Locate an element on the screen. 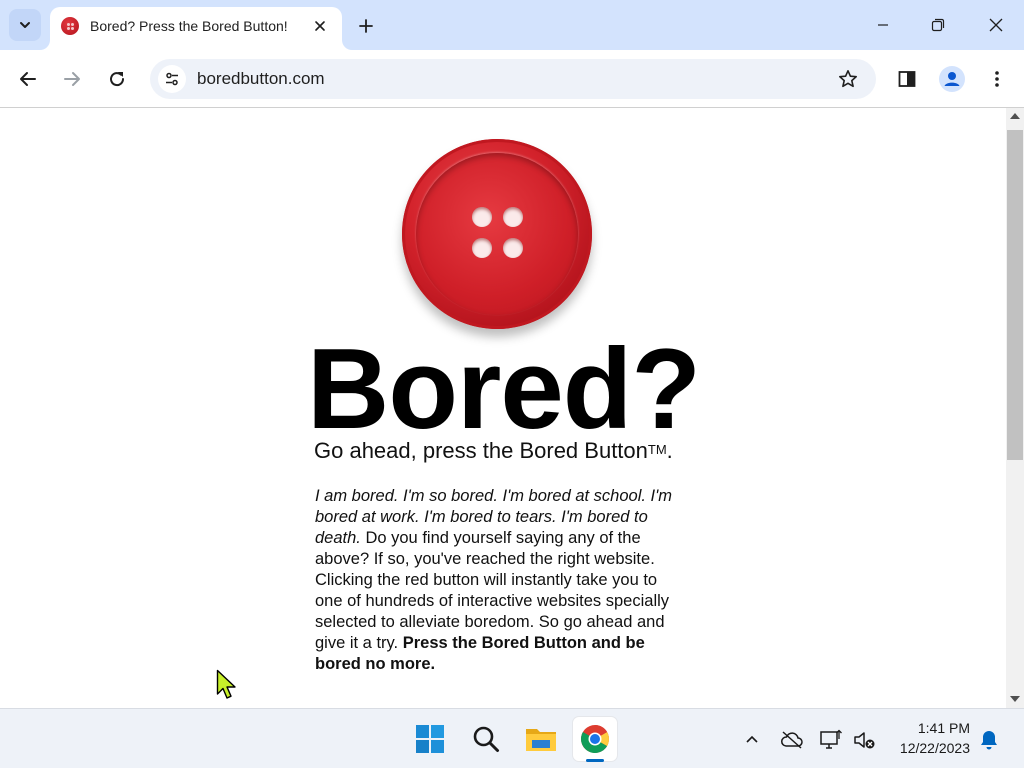 The height and width of the screenshot is (768, 1024). chevron-up-icon is located at coordinates (752, 739).